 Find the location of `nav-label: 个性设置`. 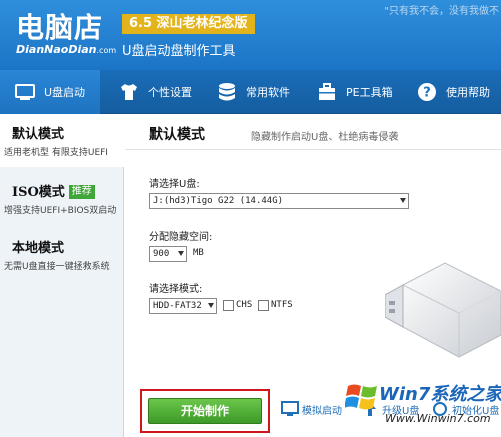

nav-label: 个性设置 is located at coordinates (170, 92).